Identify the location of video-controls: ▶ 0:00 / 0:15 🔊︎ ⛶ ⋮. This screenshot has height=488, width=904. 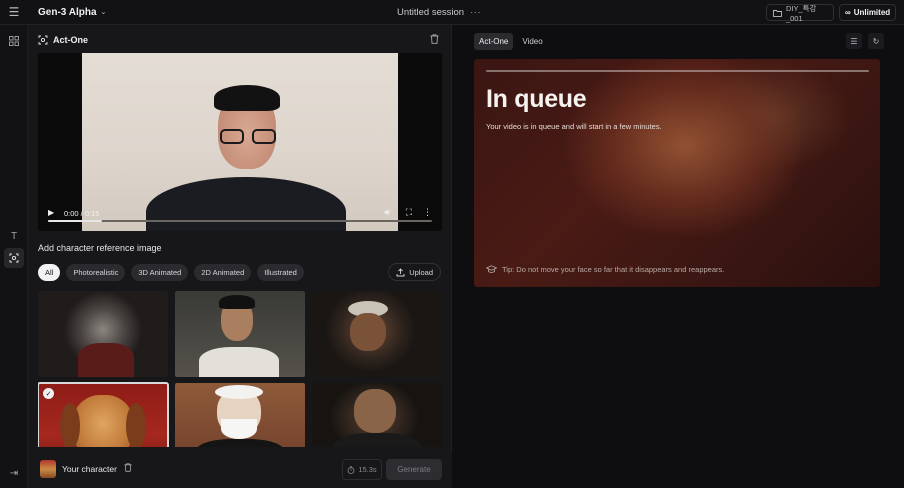
(240, 216).